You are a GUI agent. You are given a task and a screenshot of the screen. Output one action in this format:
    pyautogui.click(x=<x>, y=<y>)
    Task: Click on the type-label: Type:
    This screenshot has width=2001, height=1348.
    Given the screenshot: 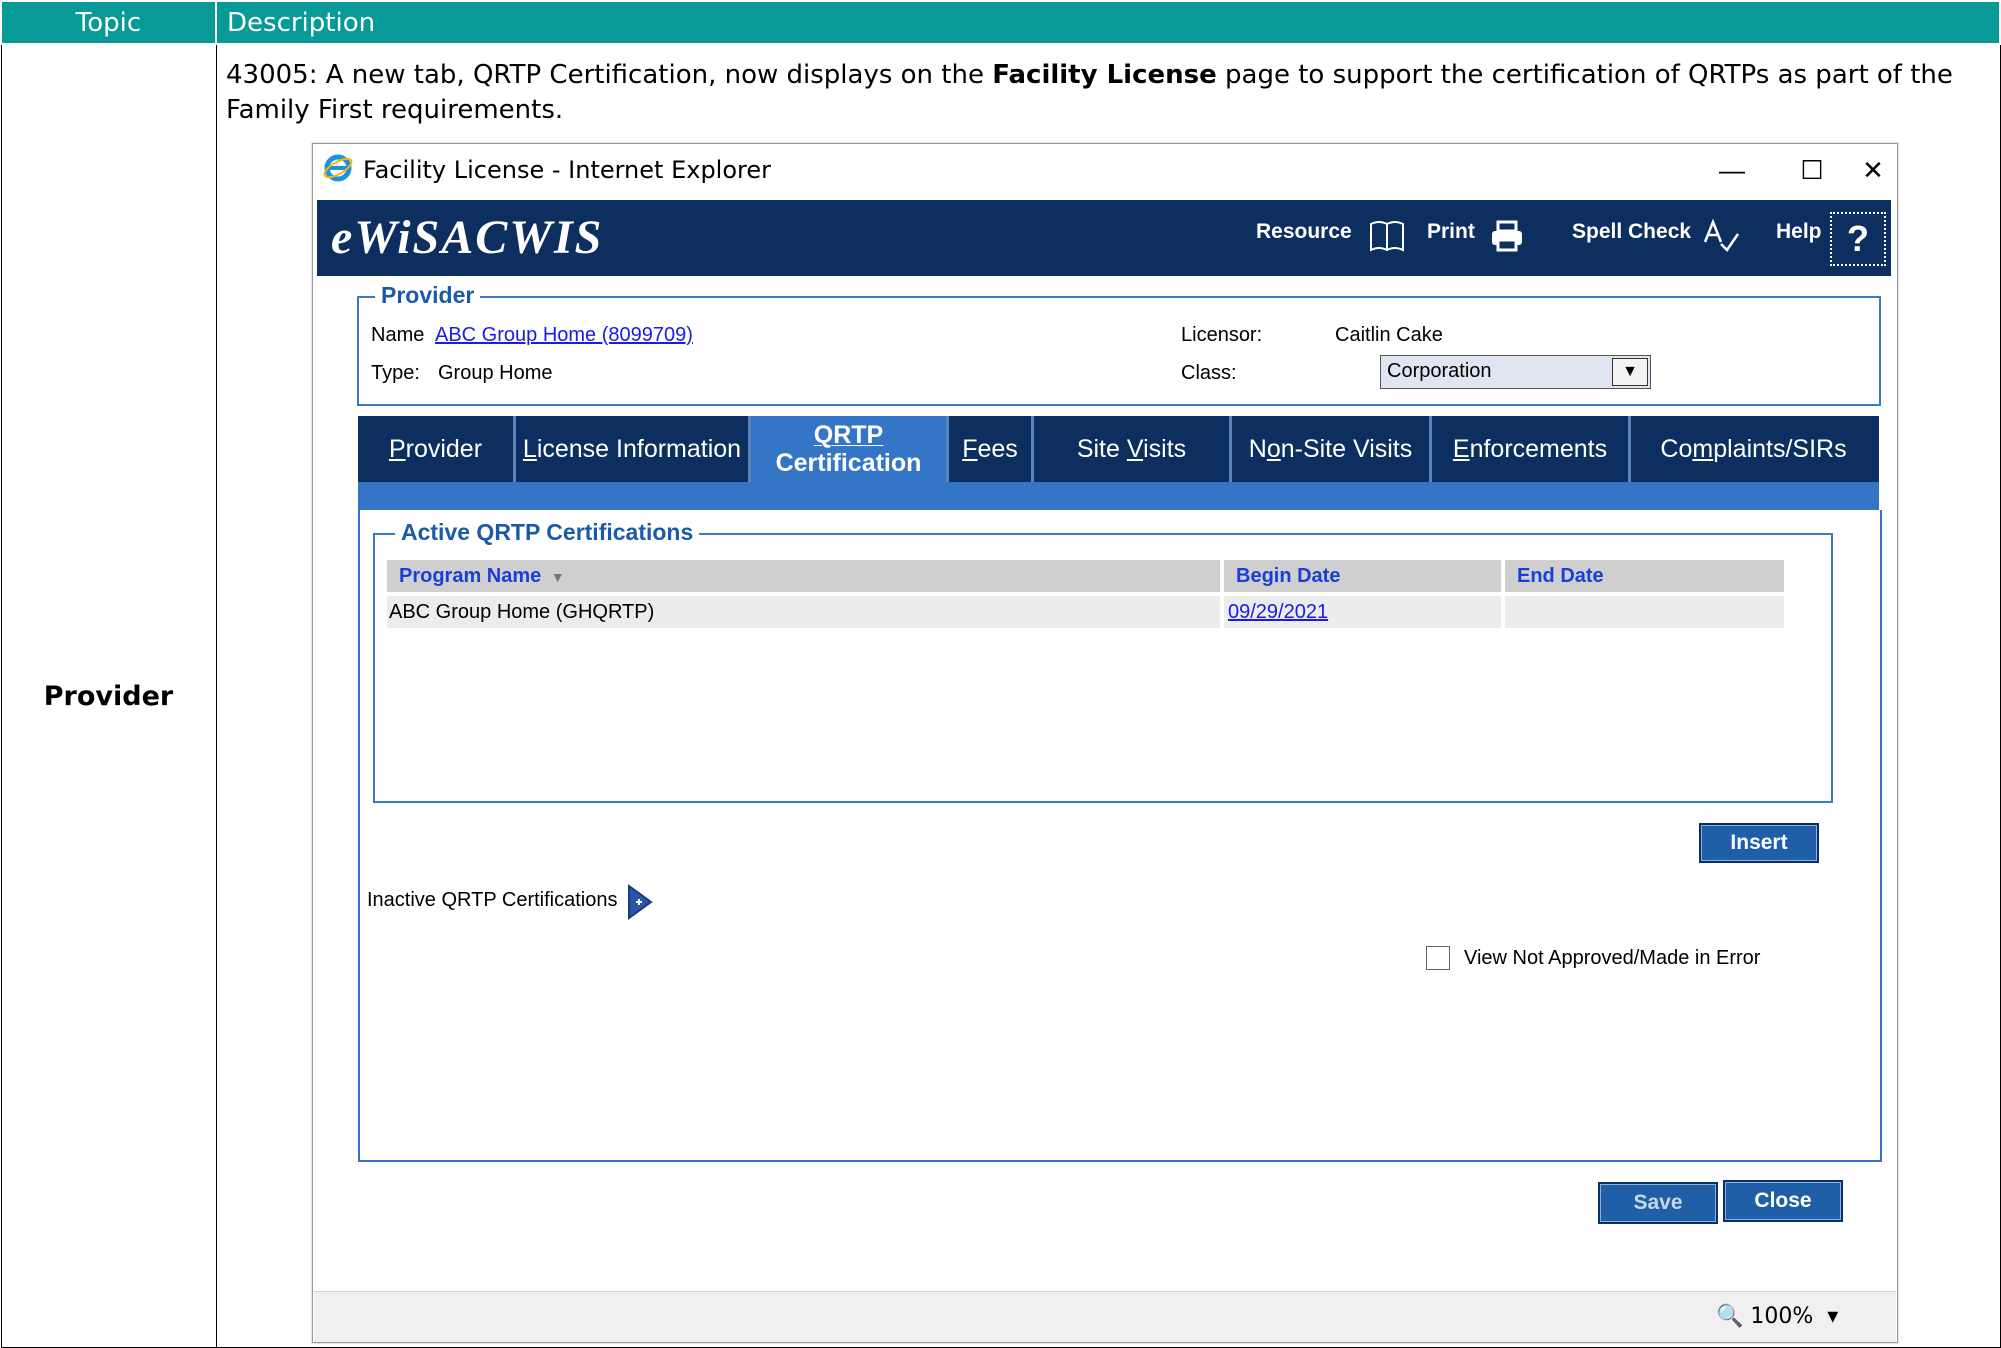 What is the action you would take?
    pyautogui.click(x=395, y=373)
    